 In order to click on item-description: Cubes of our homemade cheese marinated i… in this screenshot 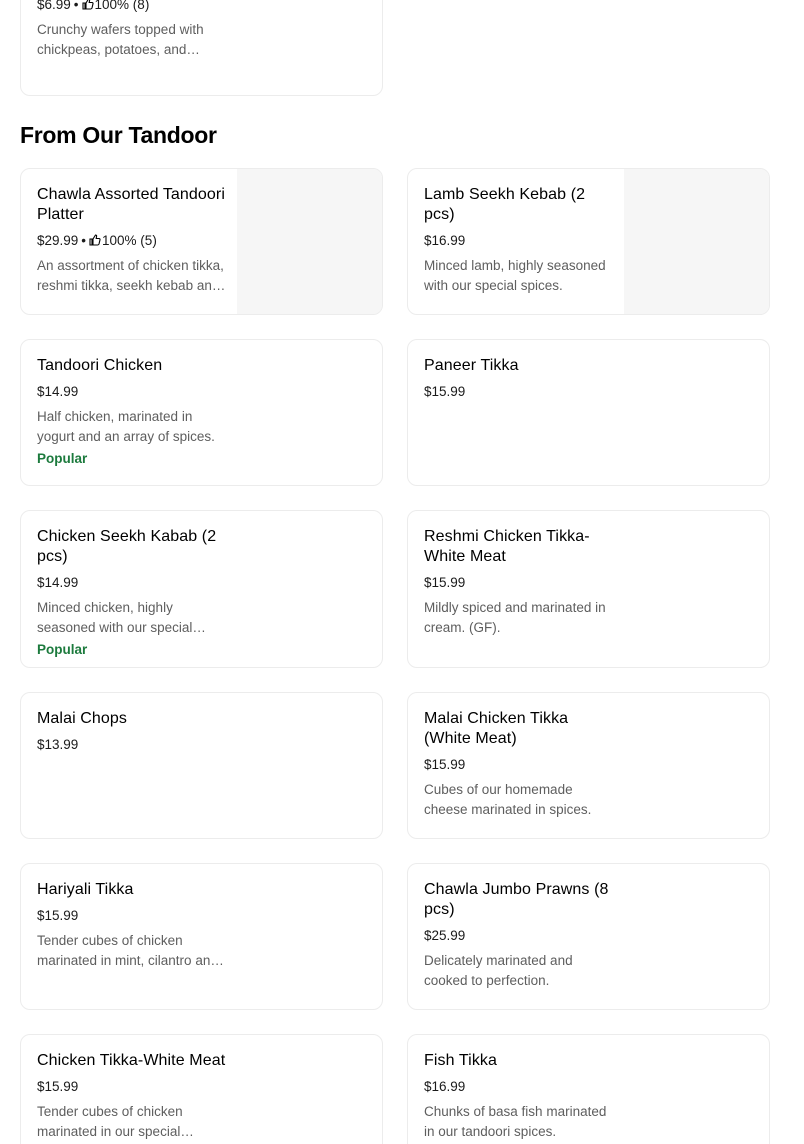, I will do `click(508, 799)`.